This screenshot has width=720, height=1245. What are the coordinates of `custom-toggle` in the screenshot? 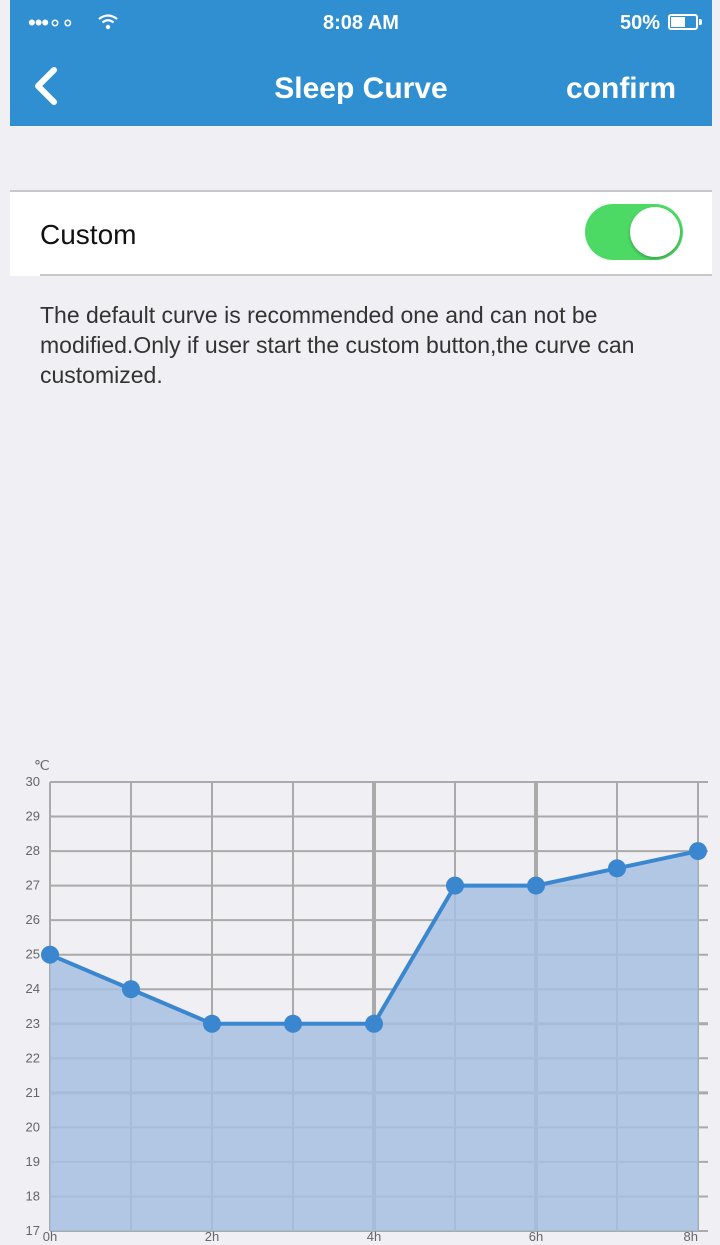 It's located at (634, 232).